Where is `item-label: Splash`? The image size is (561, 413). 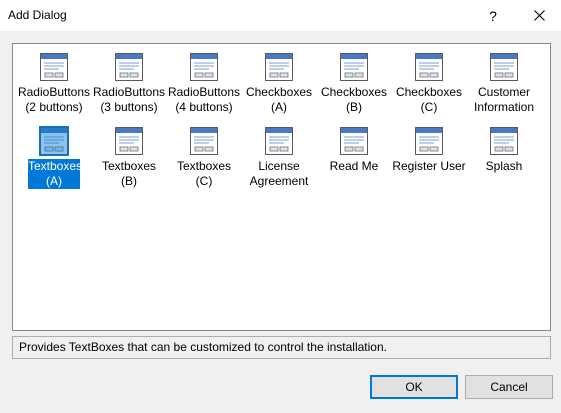 item-label: Splash is located at coordinates (504, 166).